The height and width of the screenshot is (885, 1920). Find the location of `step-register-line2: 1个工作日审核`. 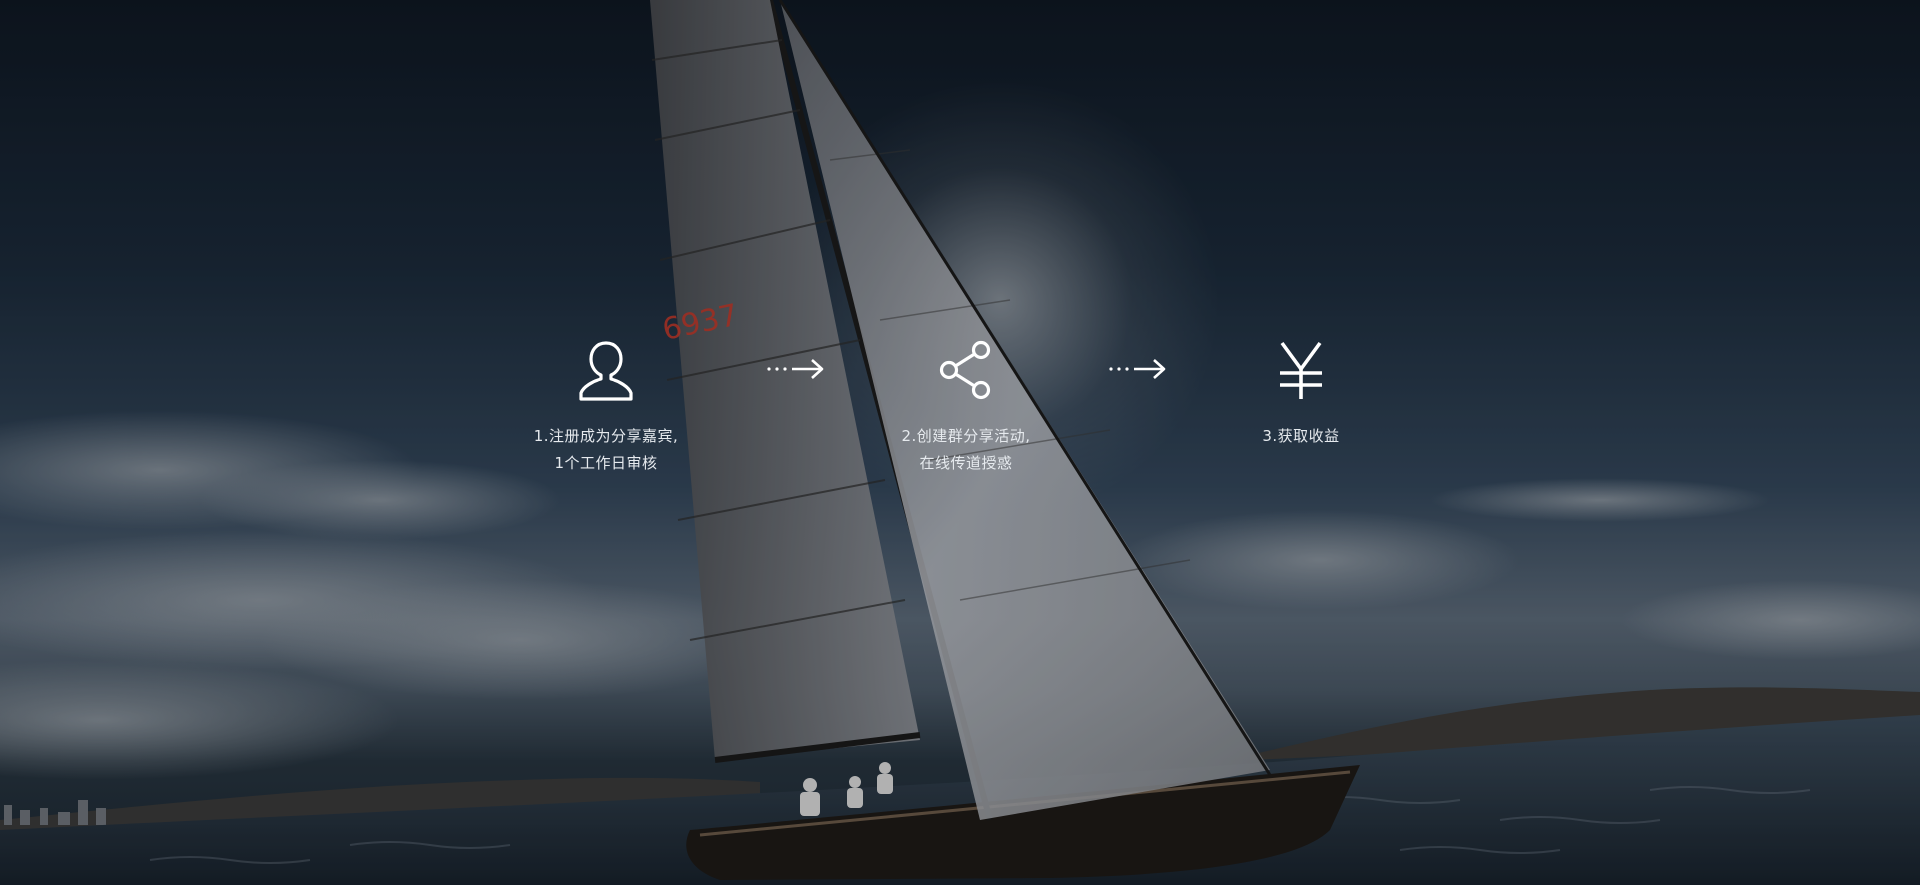

step-register-line2: 1个工作日审核 is located at coordinates (606, 463).